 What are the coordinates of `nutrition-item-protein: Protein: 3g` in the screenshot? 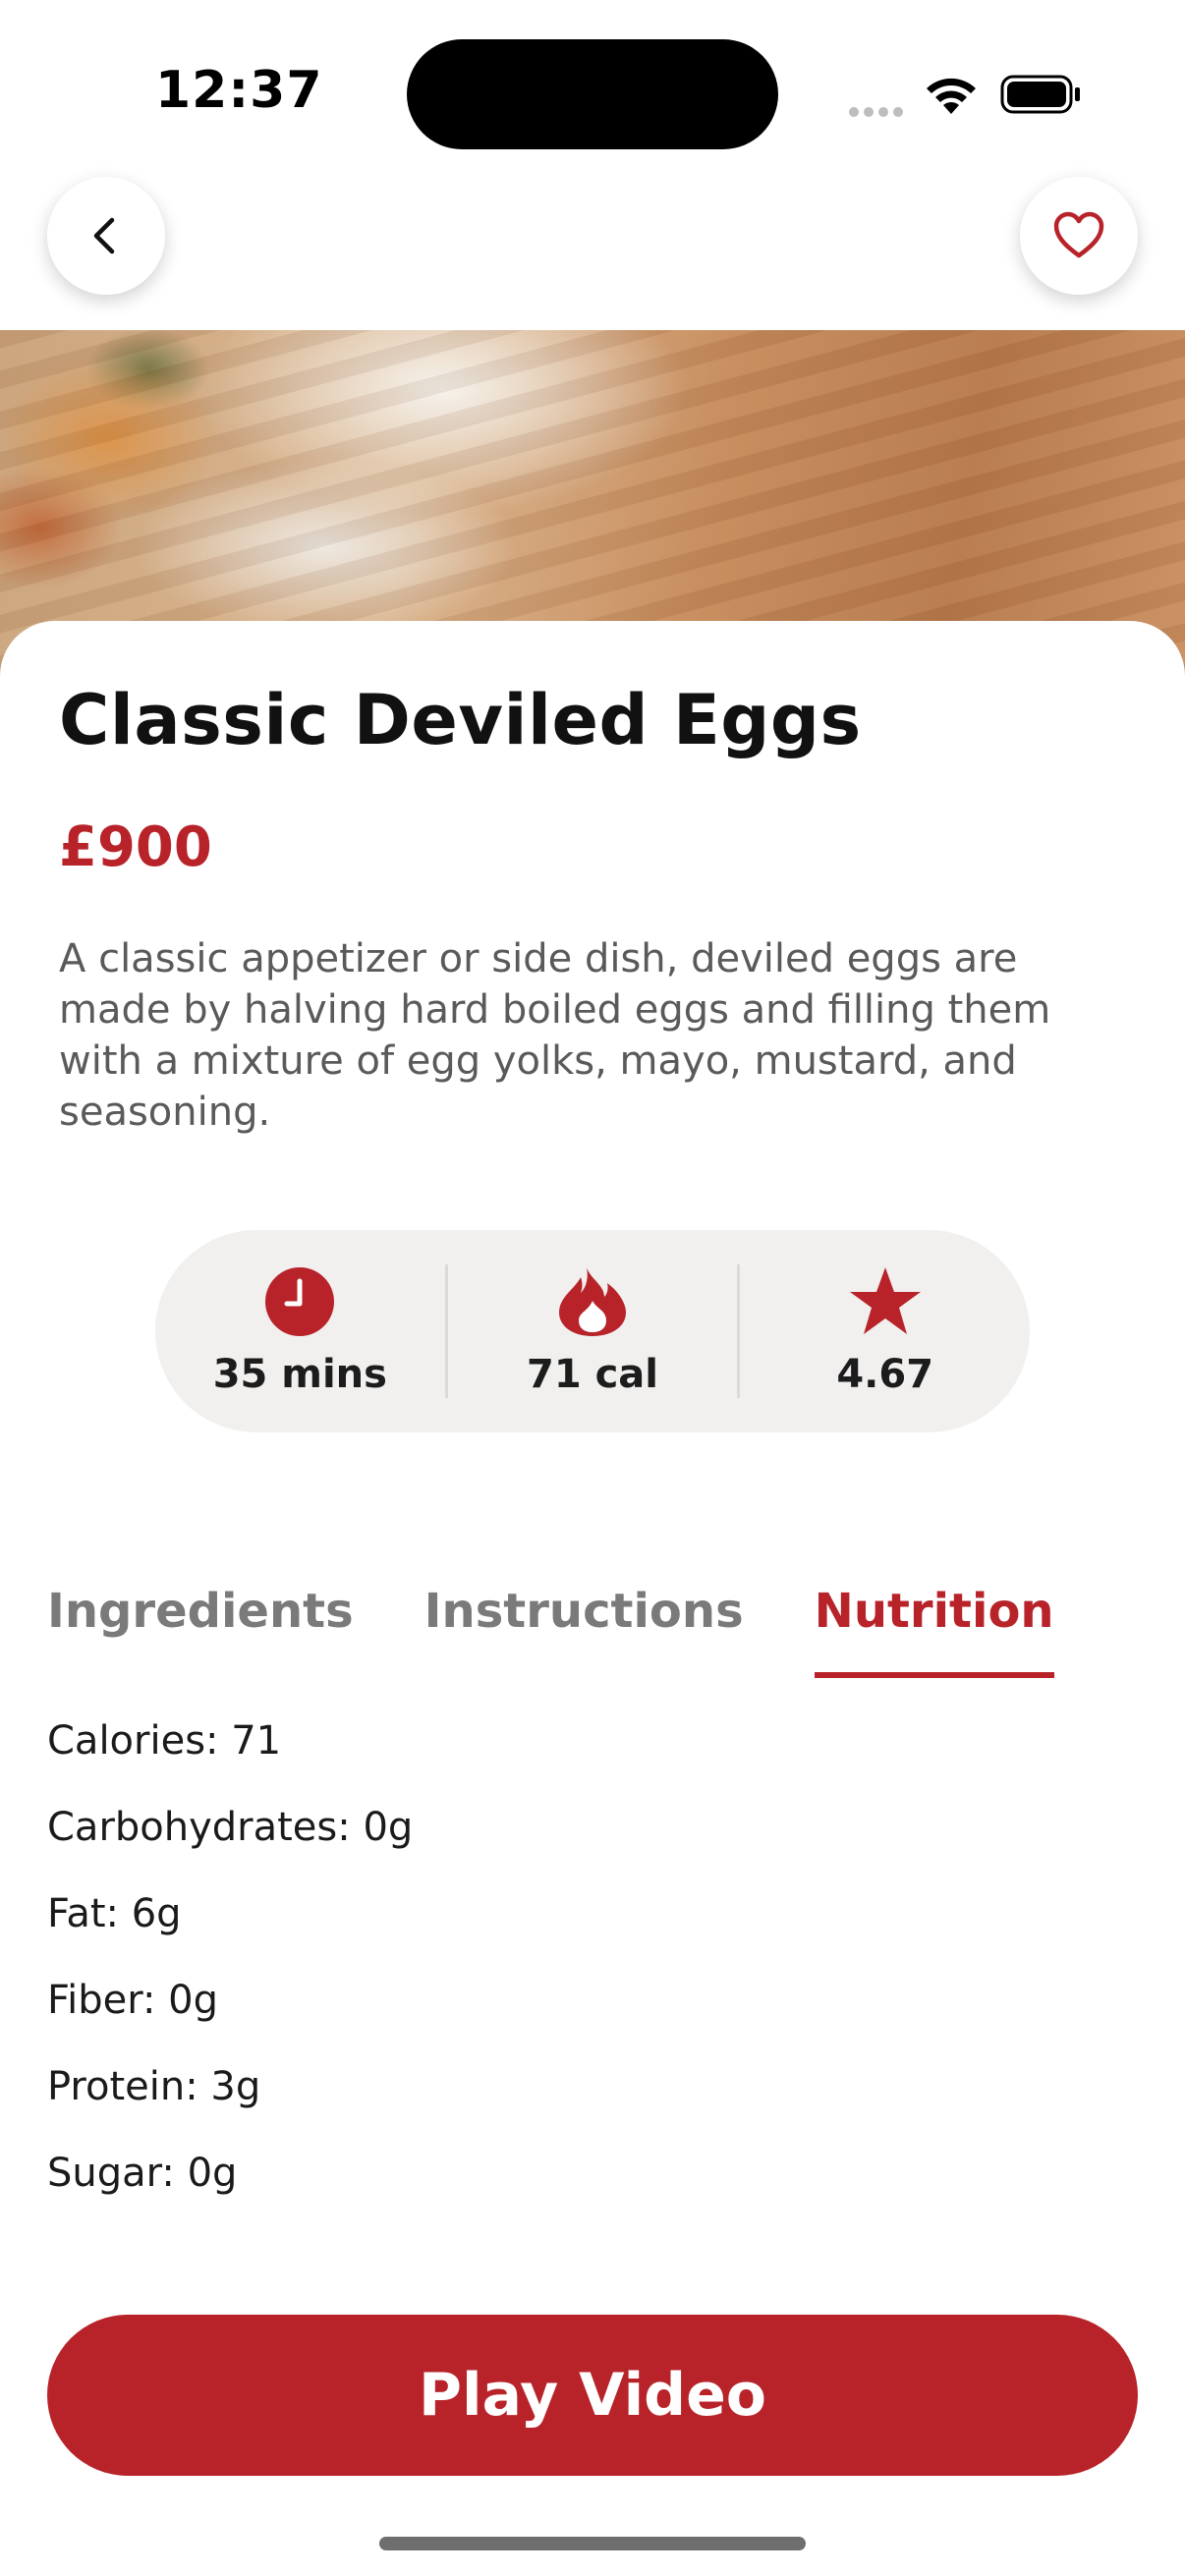 It's located at (154, 2086).